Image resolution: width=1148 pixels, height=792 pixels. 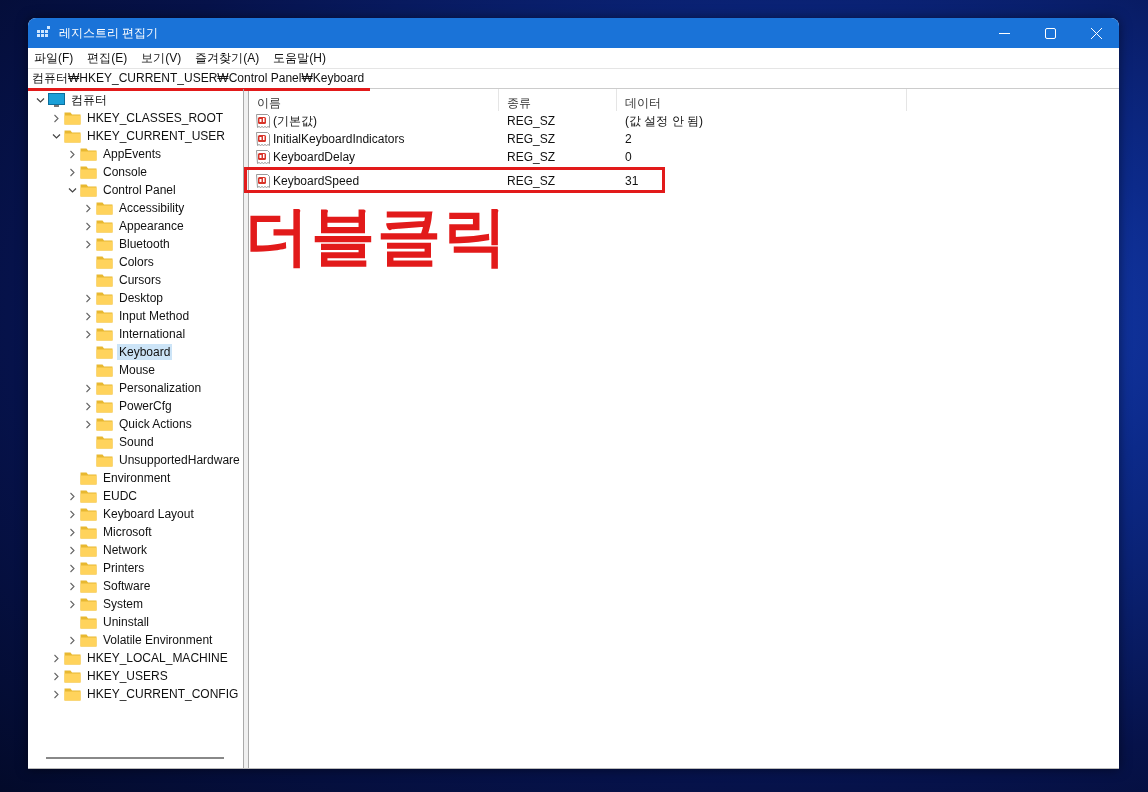 I want to click on value-type: REG_SZ, so click(x=531, y=139).